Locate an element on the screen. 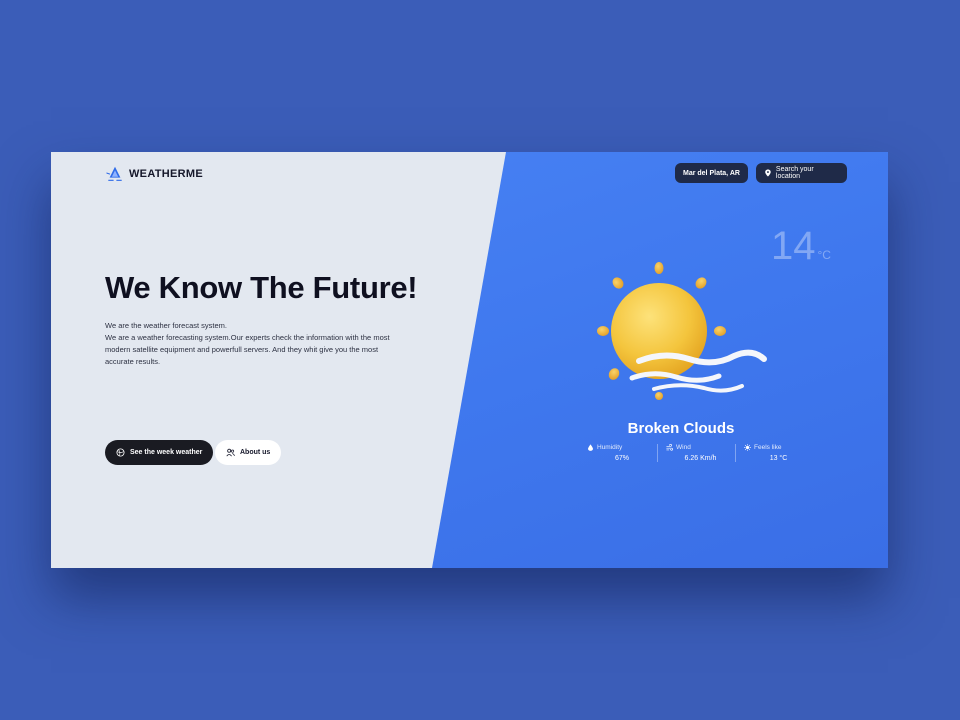 This screenshot has width=960, height=720. location-label: Mar del Plata, AR is located at coordinates (711, 173).